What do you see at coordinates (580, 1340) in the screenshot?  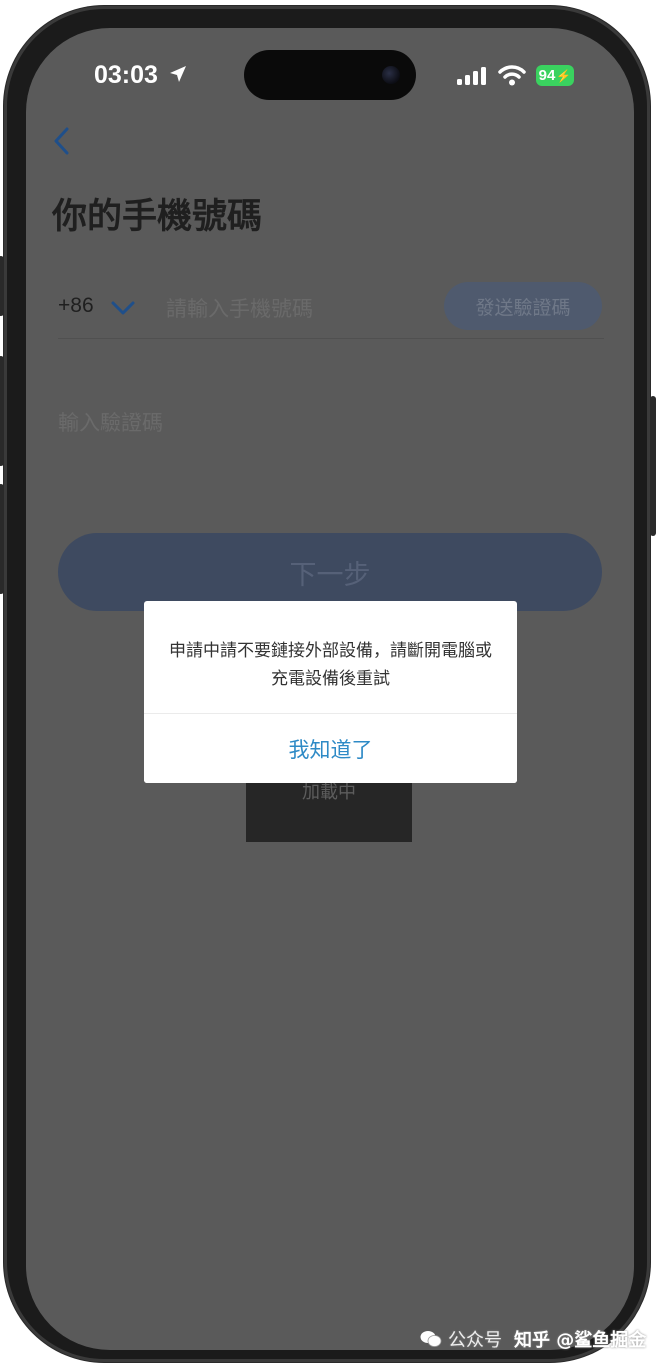 I see `watermark-brand: 知乎 @鲨鱼掘金` at bounding box center [580, 1340].